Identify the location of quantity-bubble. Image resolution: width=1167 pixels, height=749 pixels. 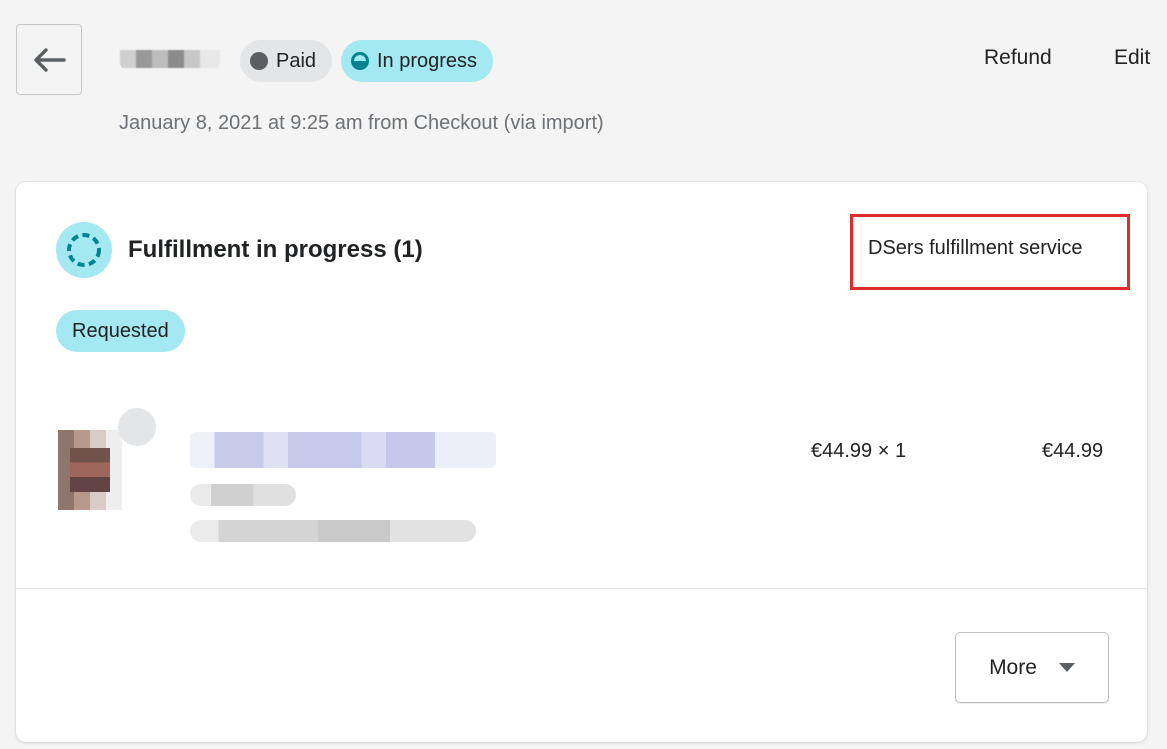
(137, 427).